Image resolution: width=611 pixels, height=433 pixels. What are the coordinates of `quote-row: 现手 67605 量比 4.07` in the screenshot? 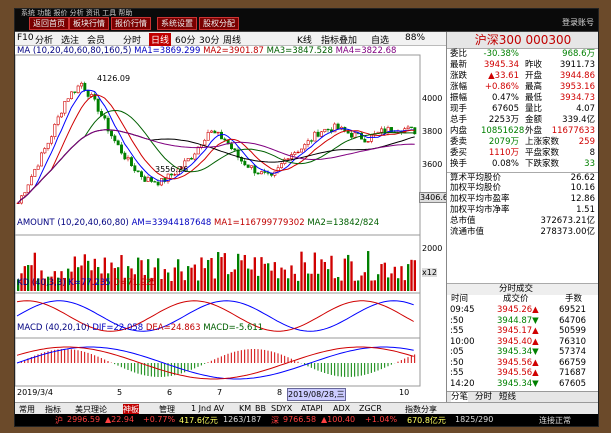 It's located at (522, 109).